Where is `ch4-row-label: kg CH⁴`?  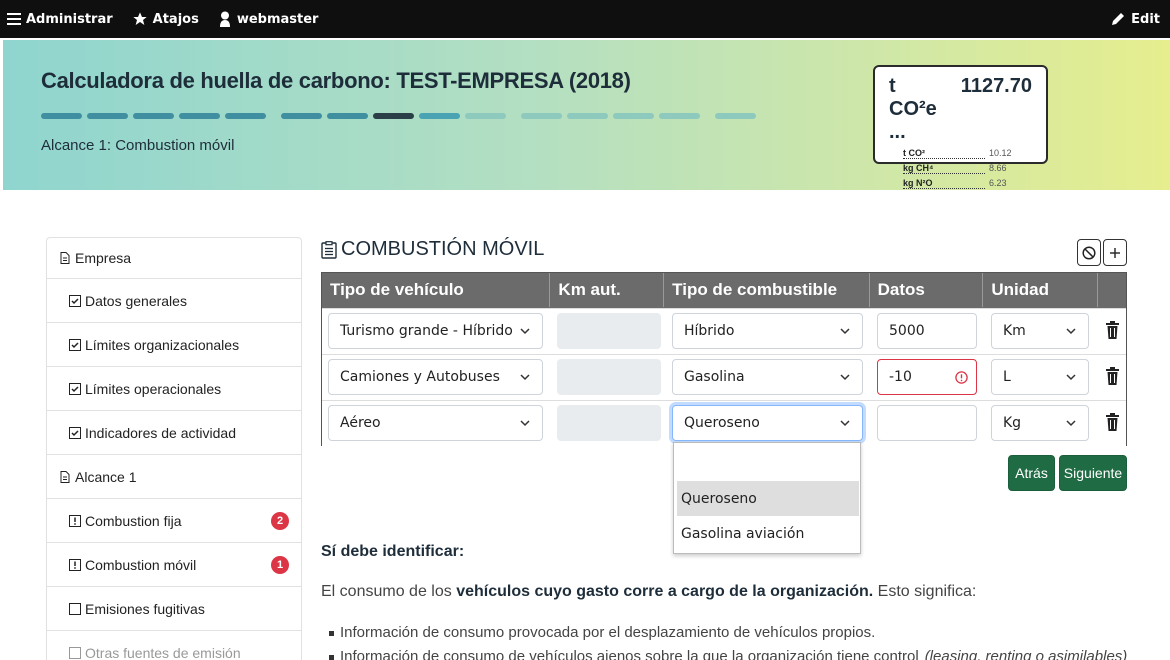
ch4-row-label: kg CH⁴ is located at coordinates (944, 168).